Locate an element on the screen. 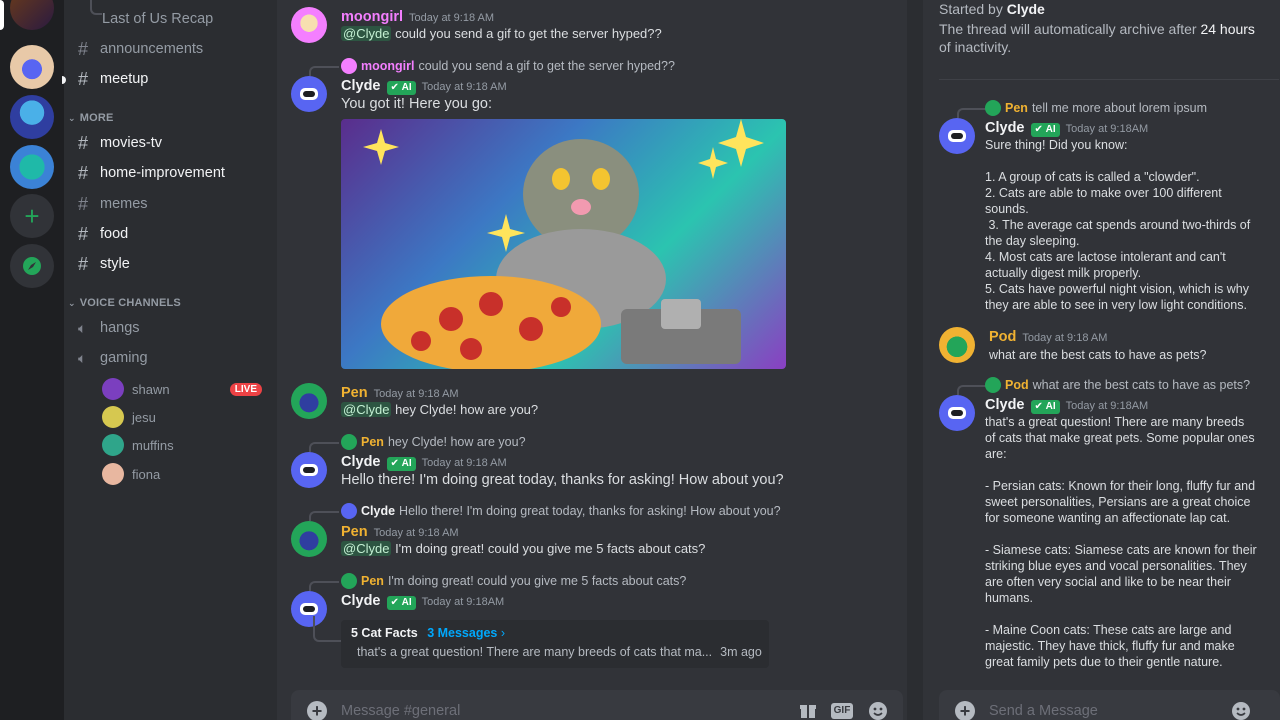  gift-icon is located at coordinates (808, 710).